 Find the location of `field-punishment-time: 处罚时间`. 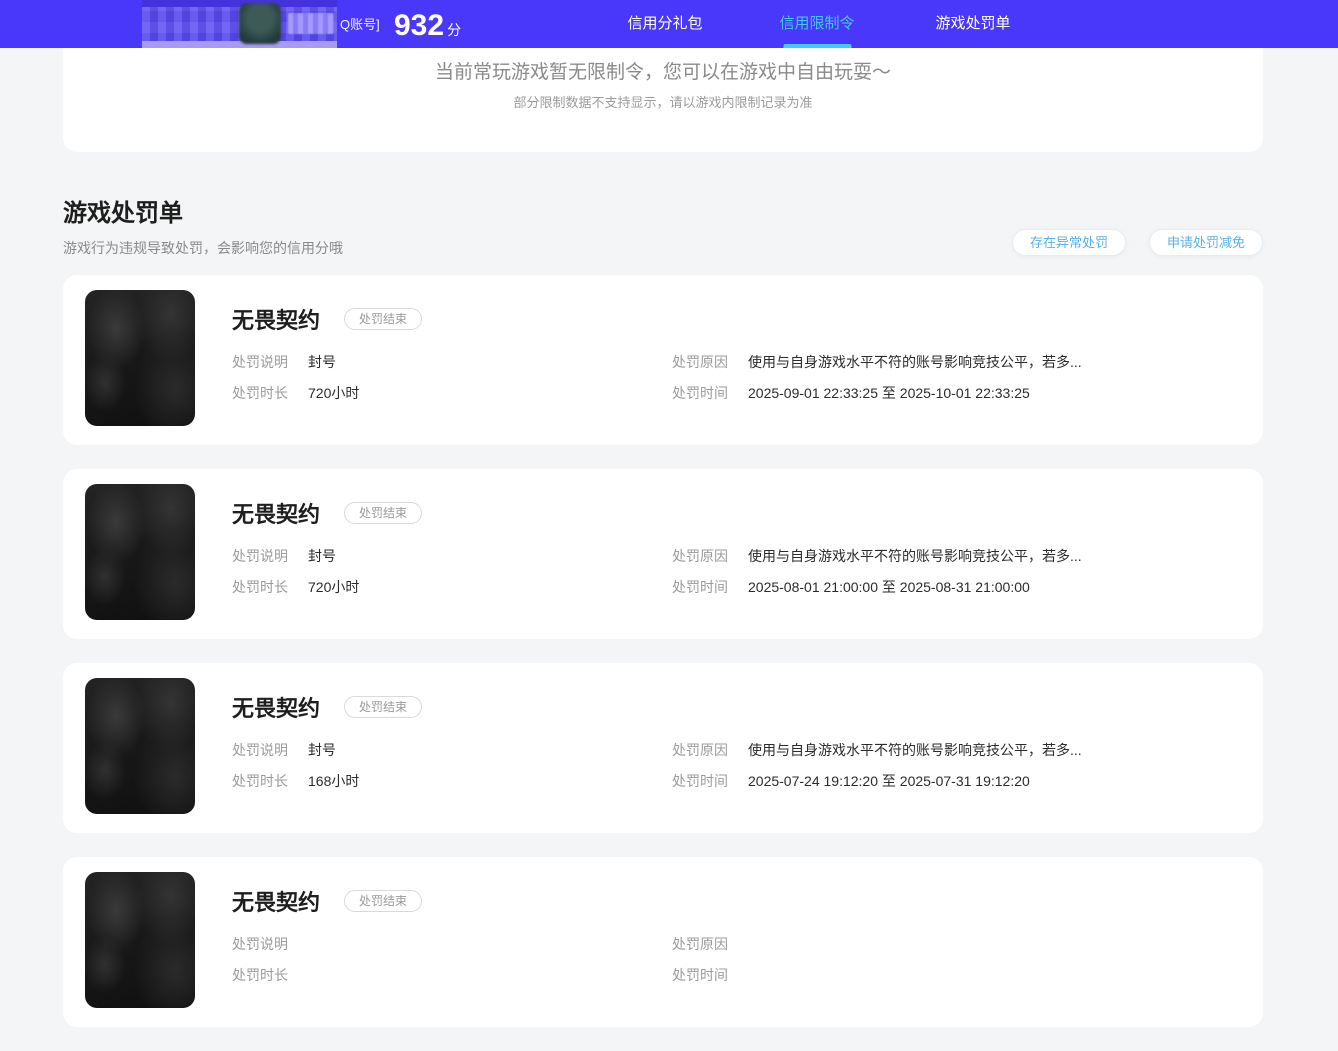

field-punishment-time: 处罚时间 is located at coordinates (967, 975).